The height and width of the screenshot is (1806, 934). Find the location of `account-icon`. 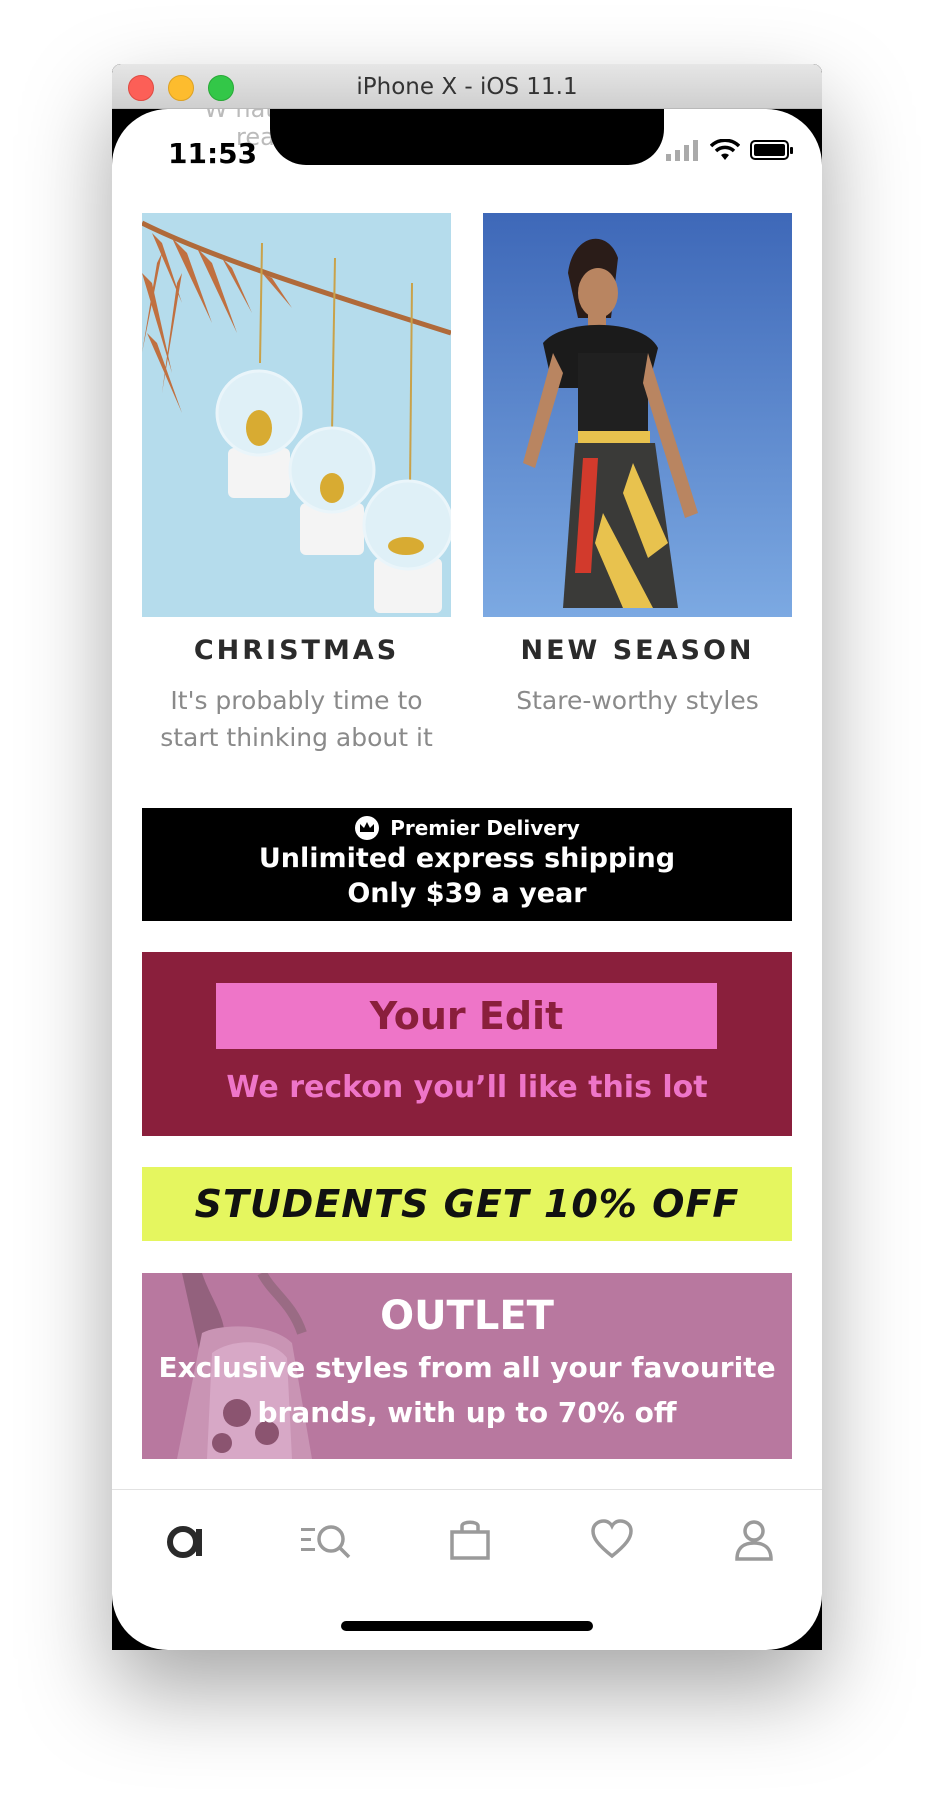

account-icon is located at coordinates (754, 1540).